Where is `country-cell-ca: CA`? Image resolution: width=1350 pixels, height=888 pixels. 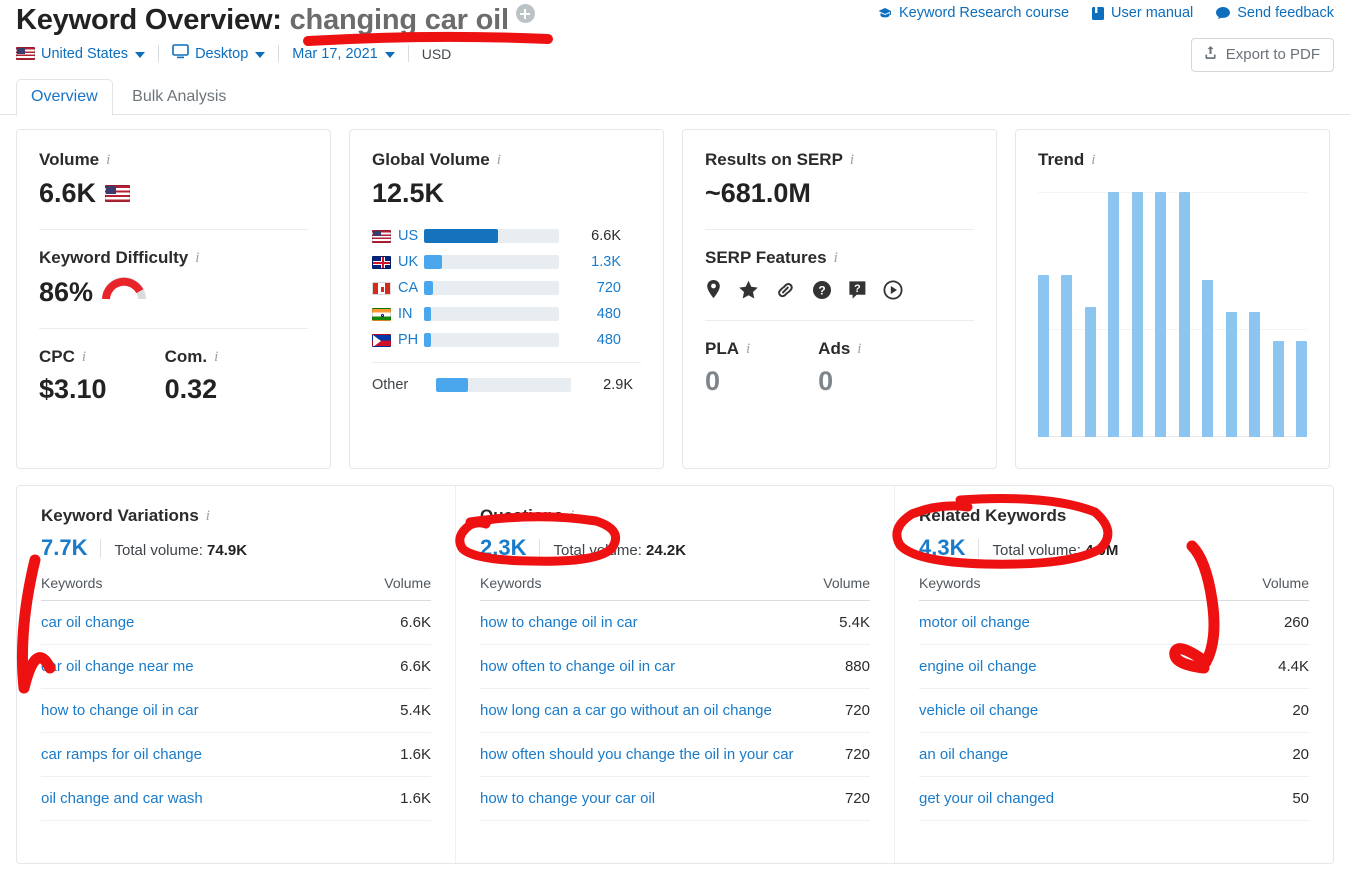
country-cell-ca: CA is located at coordinates (398, 288).